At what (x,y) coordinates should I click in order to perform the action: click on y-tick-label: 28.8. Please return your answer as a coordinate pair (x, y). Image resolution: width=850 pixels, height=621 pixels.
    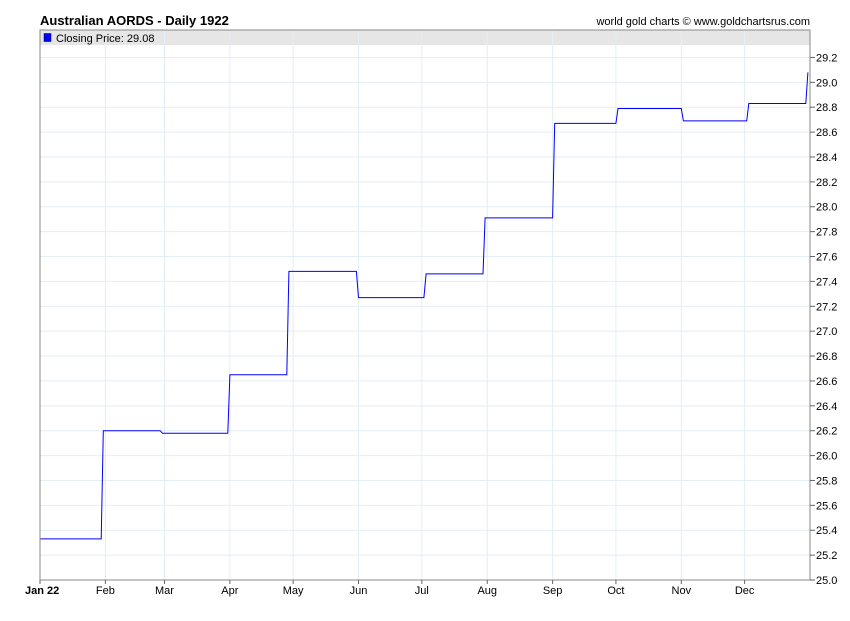
    Looking at the image, I should click on (826, 108).